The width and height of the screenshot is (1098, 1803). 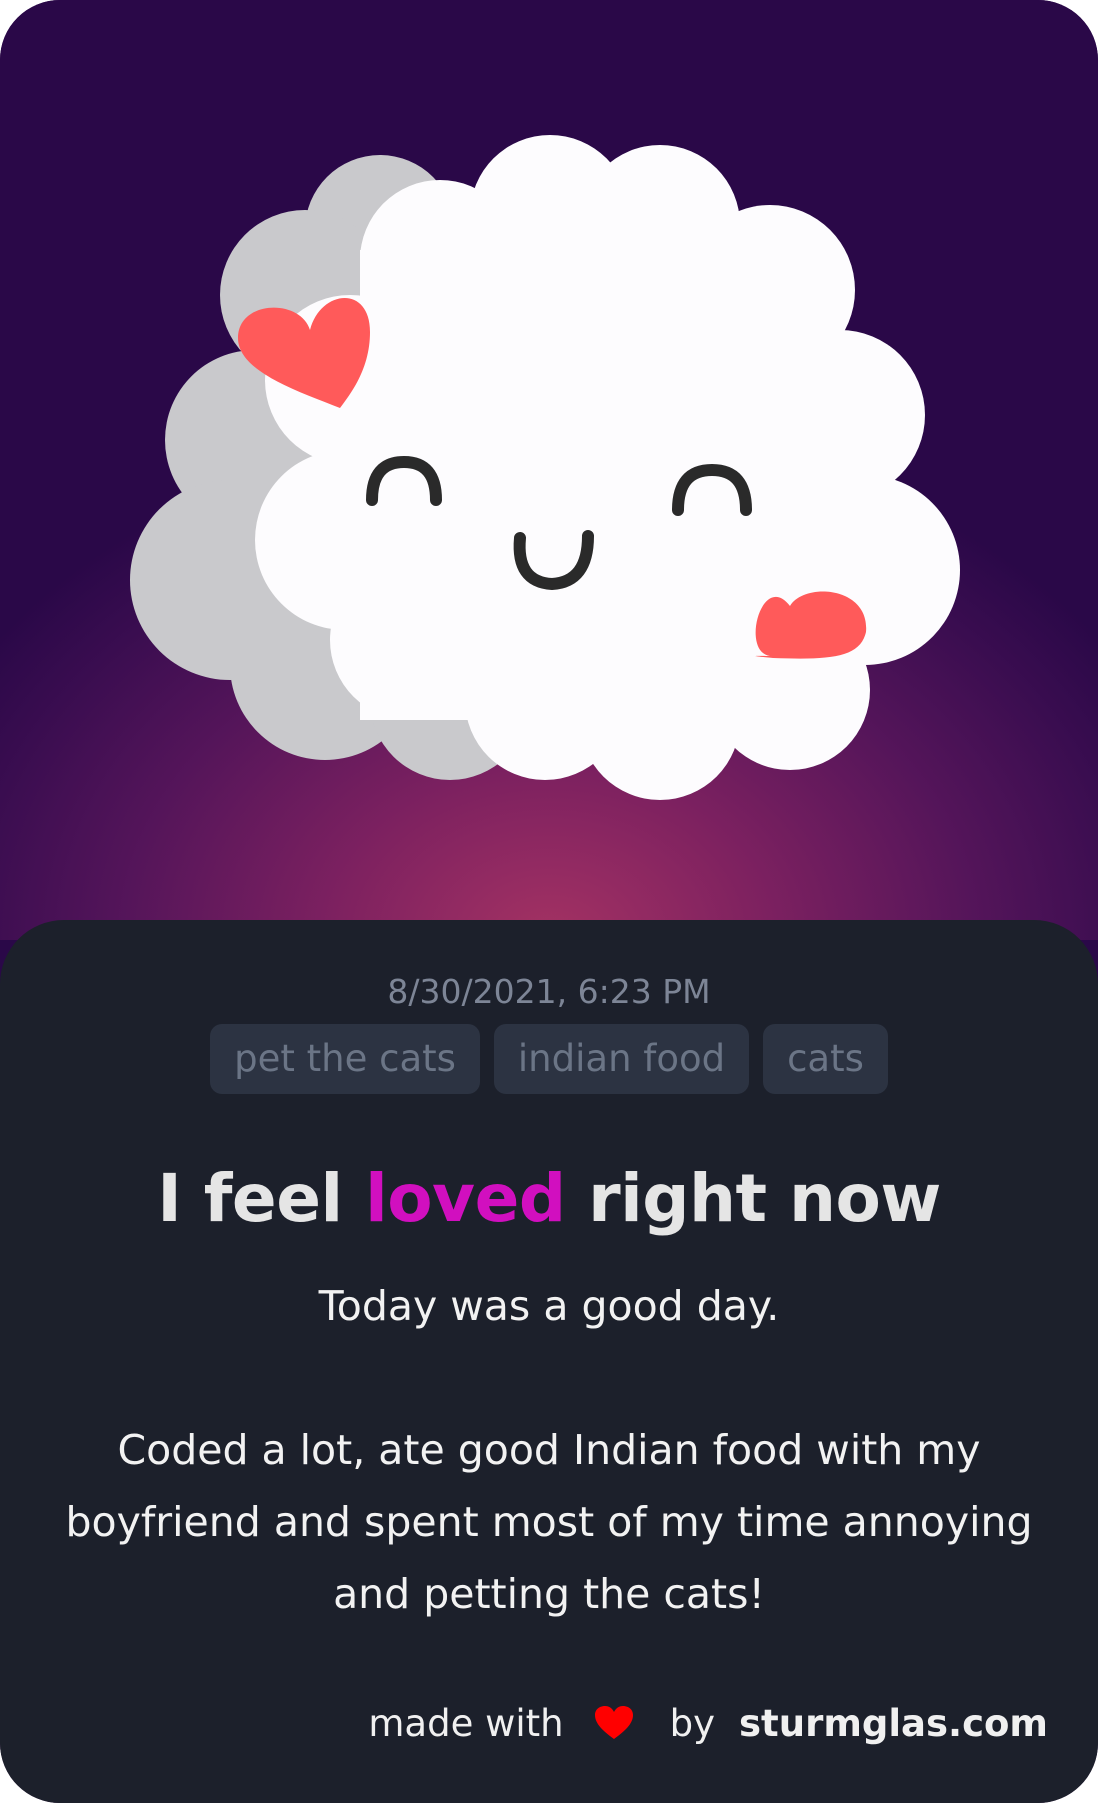 What do you see at coordinates (621, 1059) in the screenshot?
I see `tag-indian-food: indian food` at bounding box center [621, 1059].